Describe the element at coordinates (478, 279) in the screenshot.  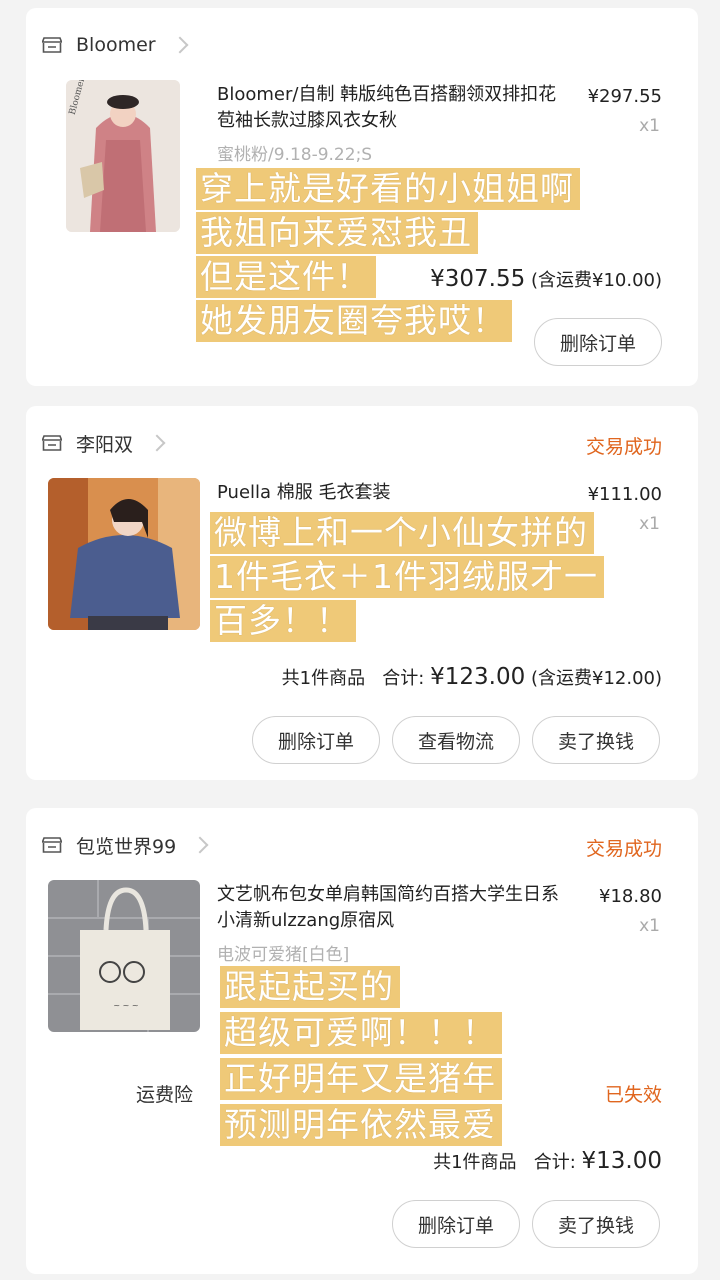
I see `order-total: ¥307.55` at that location.